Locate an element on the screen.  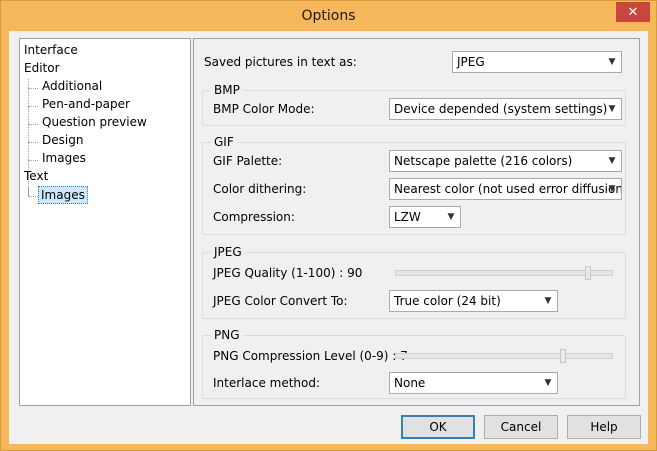
jpeg-convert-select: True color (24 bit) ▼ is located at coordinates (473, 301).